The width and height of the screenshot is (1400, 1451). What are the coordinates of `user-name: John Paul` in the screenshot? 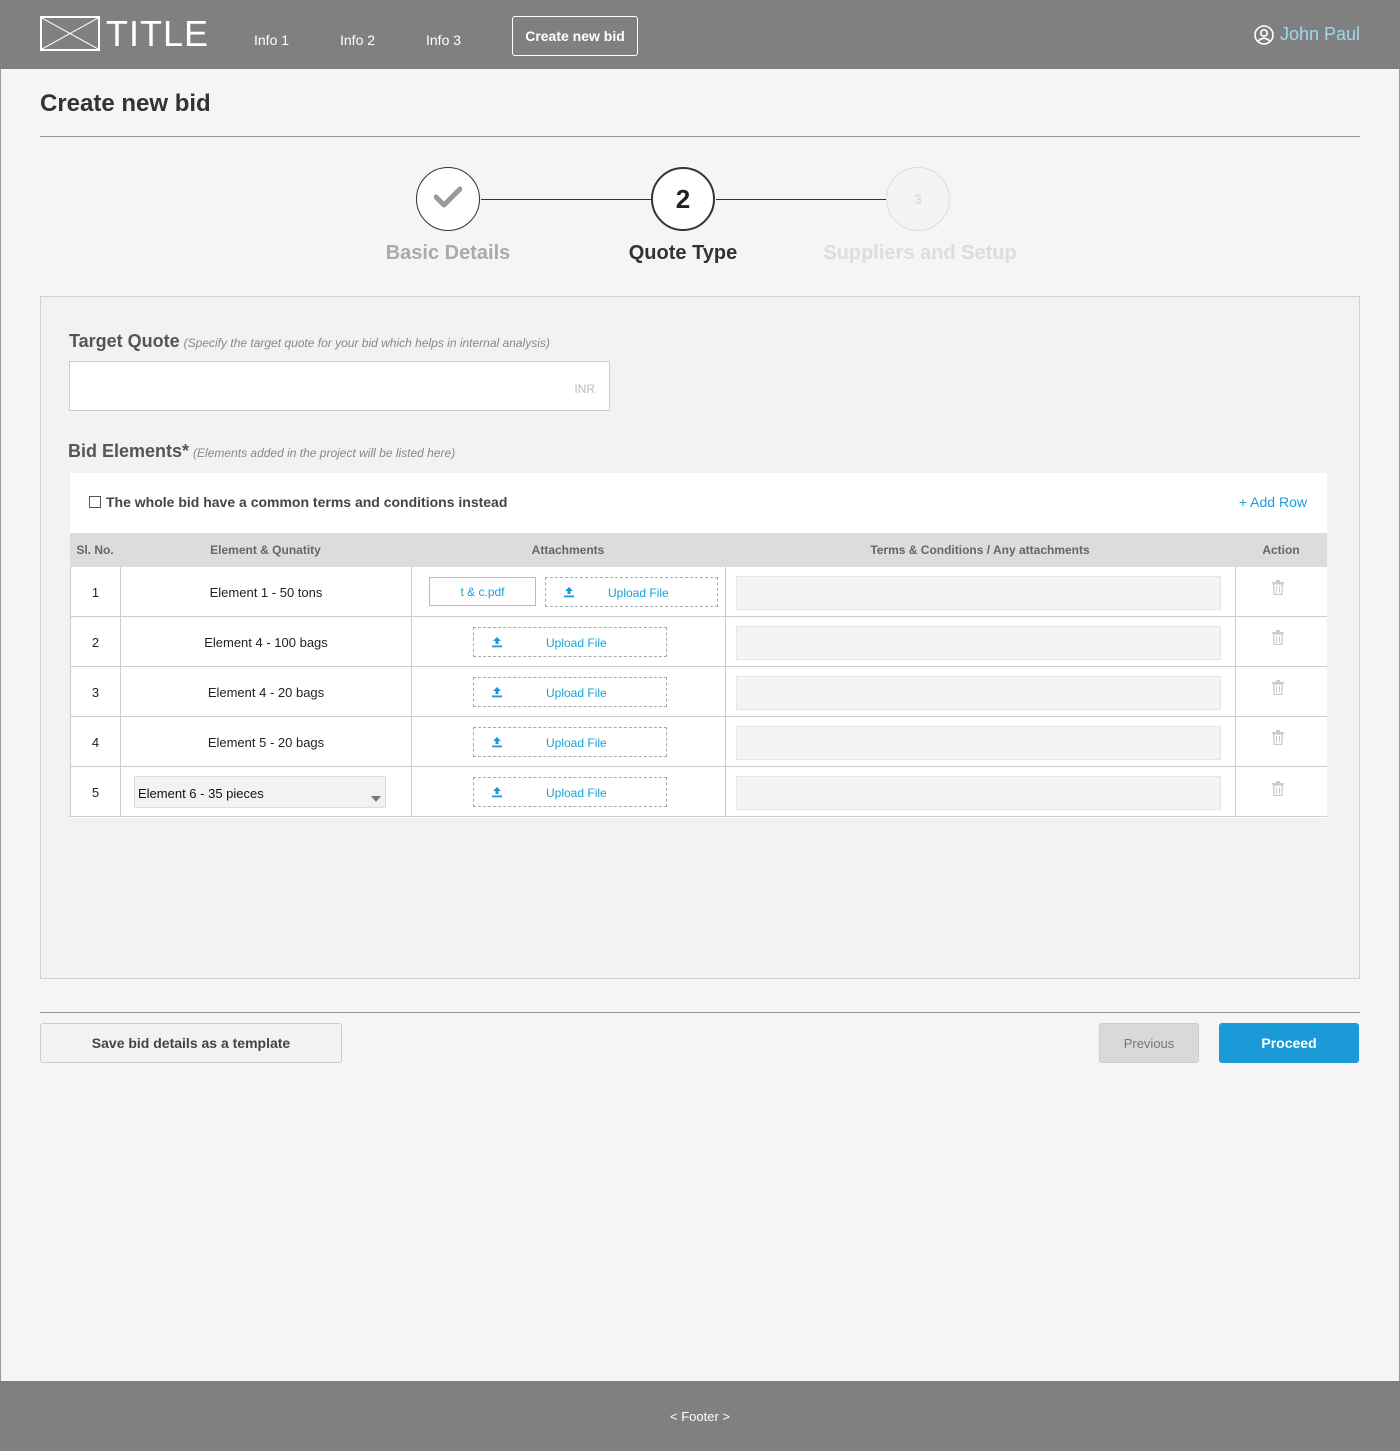 It's located at (1319, 34).